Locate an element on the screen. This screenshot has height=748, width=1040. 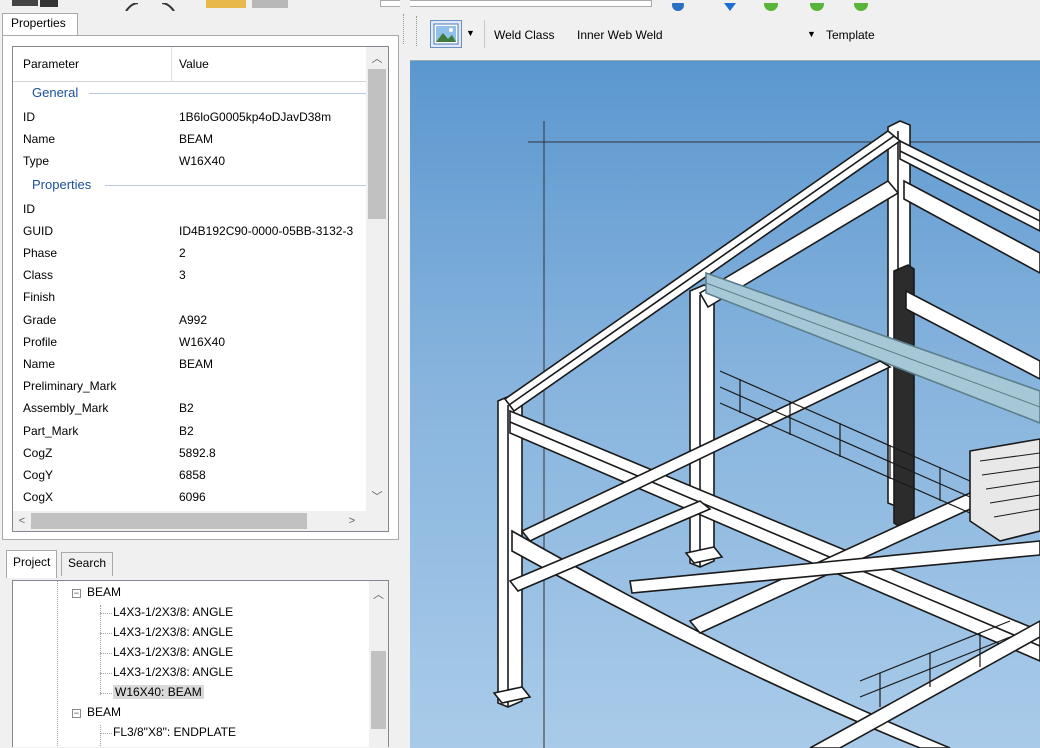
property-name: ID is located at coordinates (29, 117).